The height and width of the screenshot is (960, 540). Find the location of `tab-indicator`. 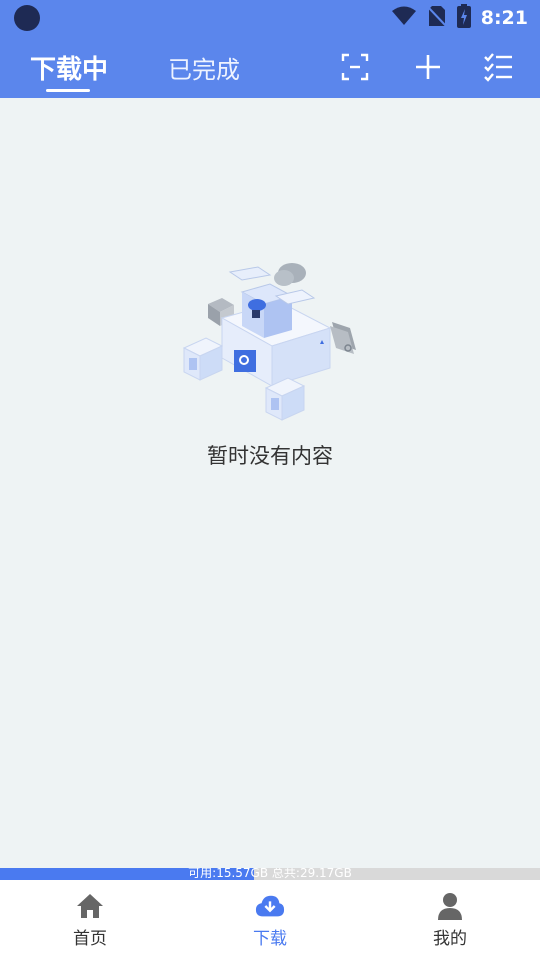

tab-indicator is located at coordinates (68, 90).